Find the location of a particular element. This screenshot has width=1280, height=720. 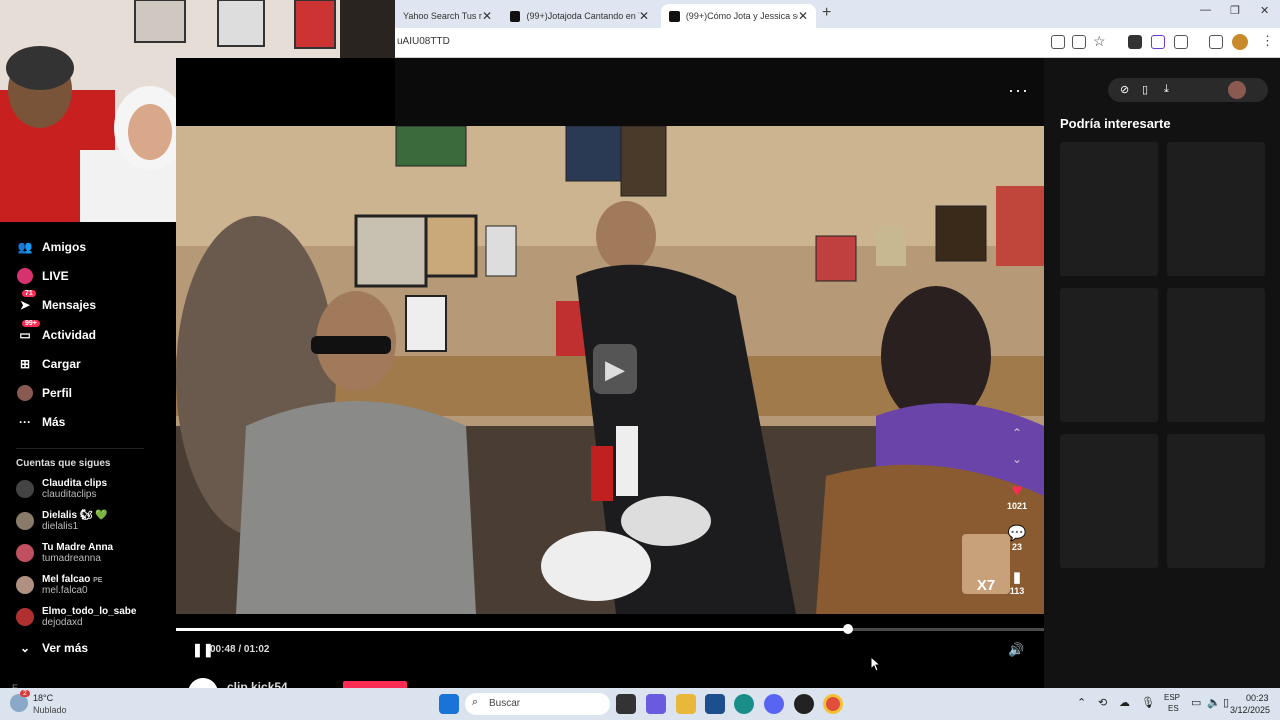

windows-start-icon is located at coordinates (449, 704).